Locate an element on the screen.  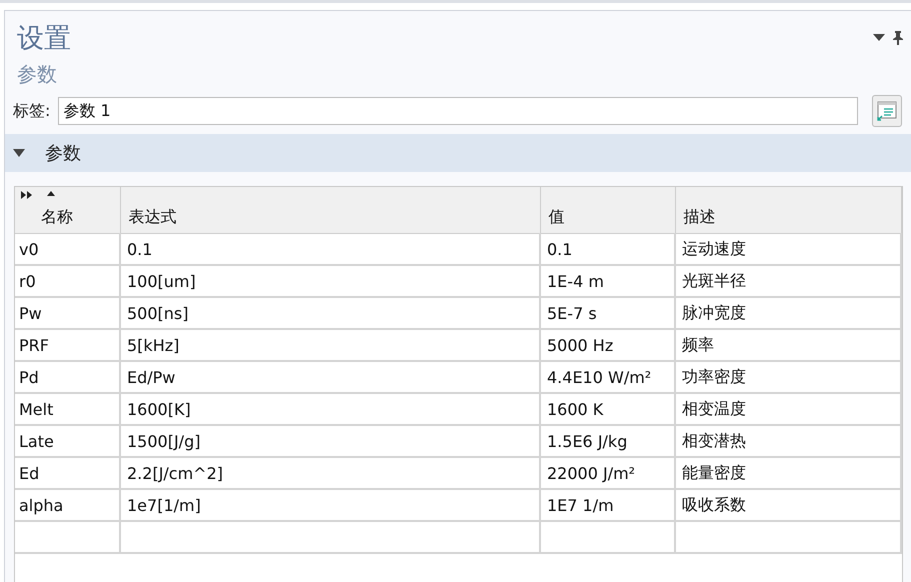
section-header: 参数 is located at coordinates (458, 153).